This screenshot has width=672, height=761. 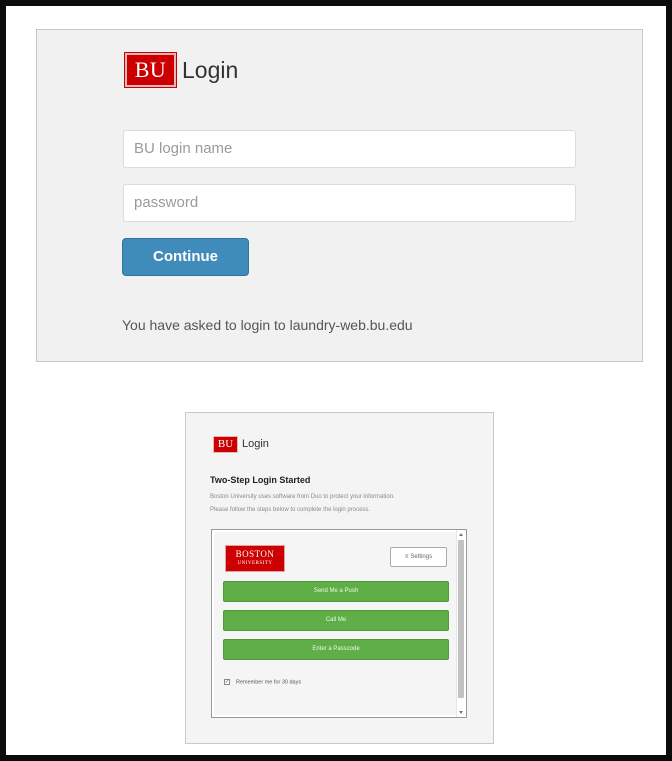 I want to click on boston-university-logo: BOSTON UNIVERSITY, so click(x=255, y=558).